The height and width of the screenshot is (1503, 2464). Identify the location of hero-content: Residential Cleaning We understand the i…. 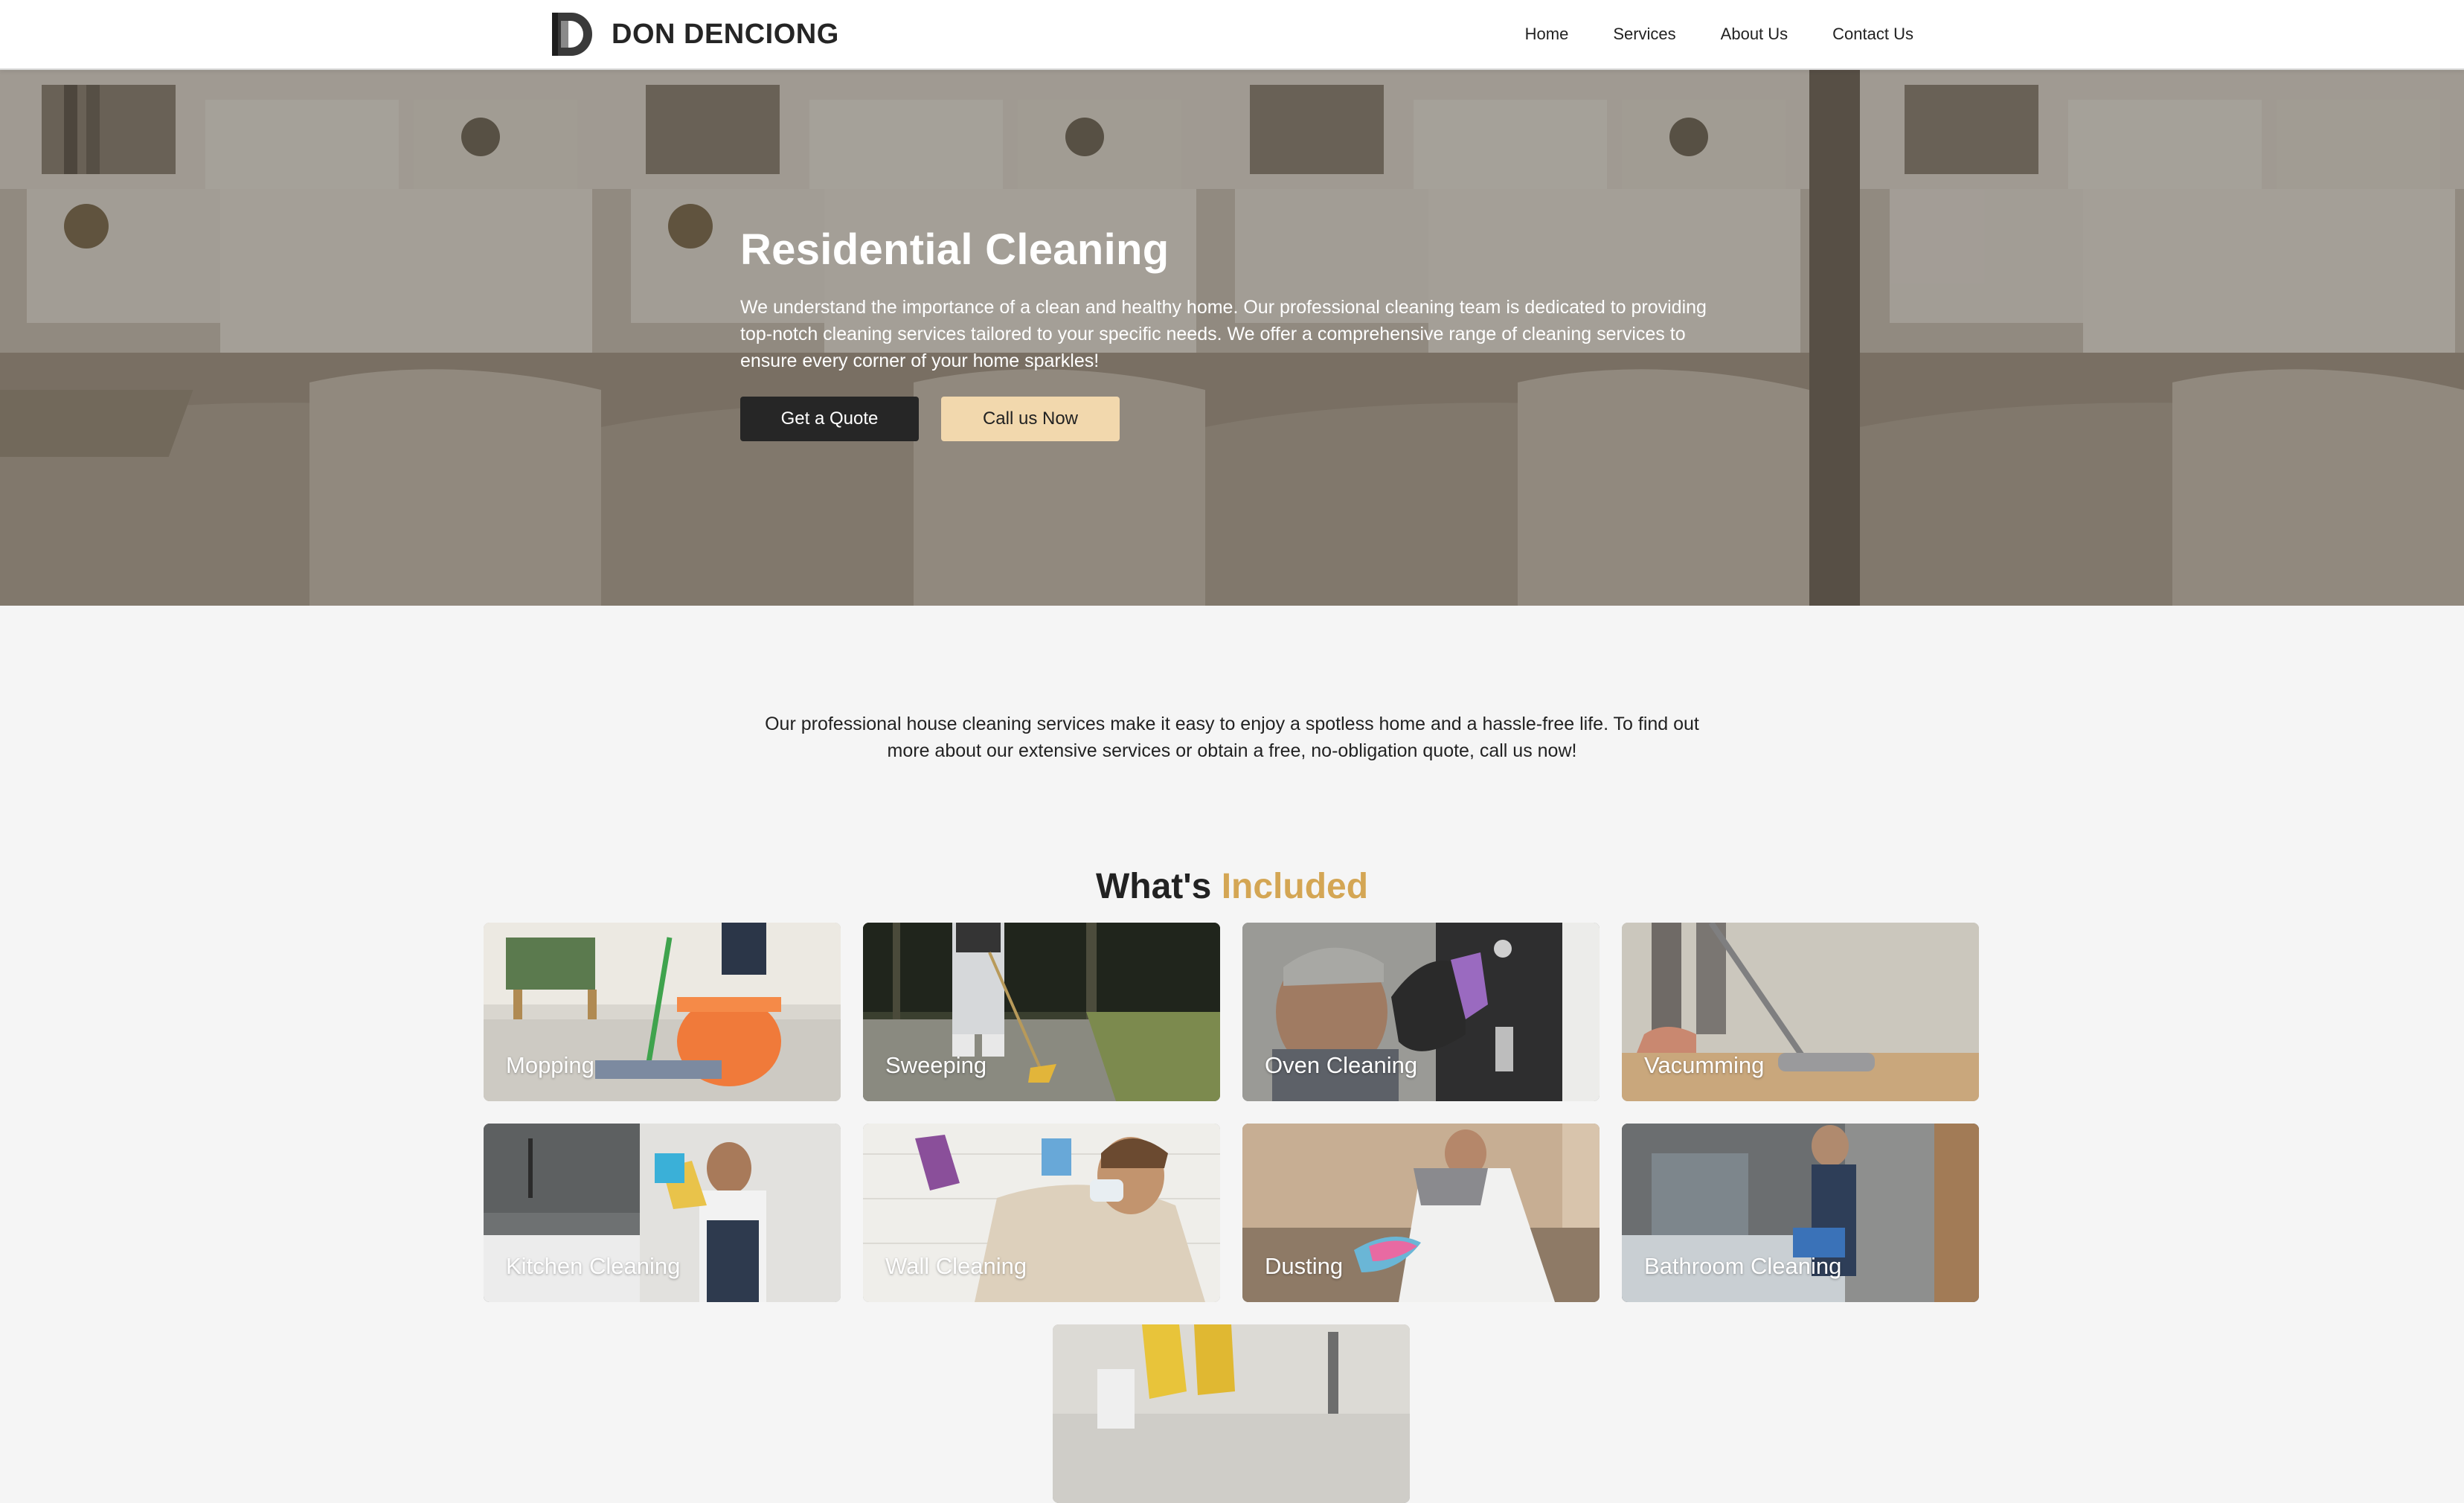
(1235, 333).